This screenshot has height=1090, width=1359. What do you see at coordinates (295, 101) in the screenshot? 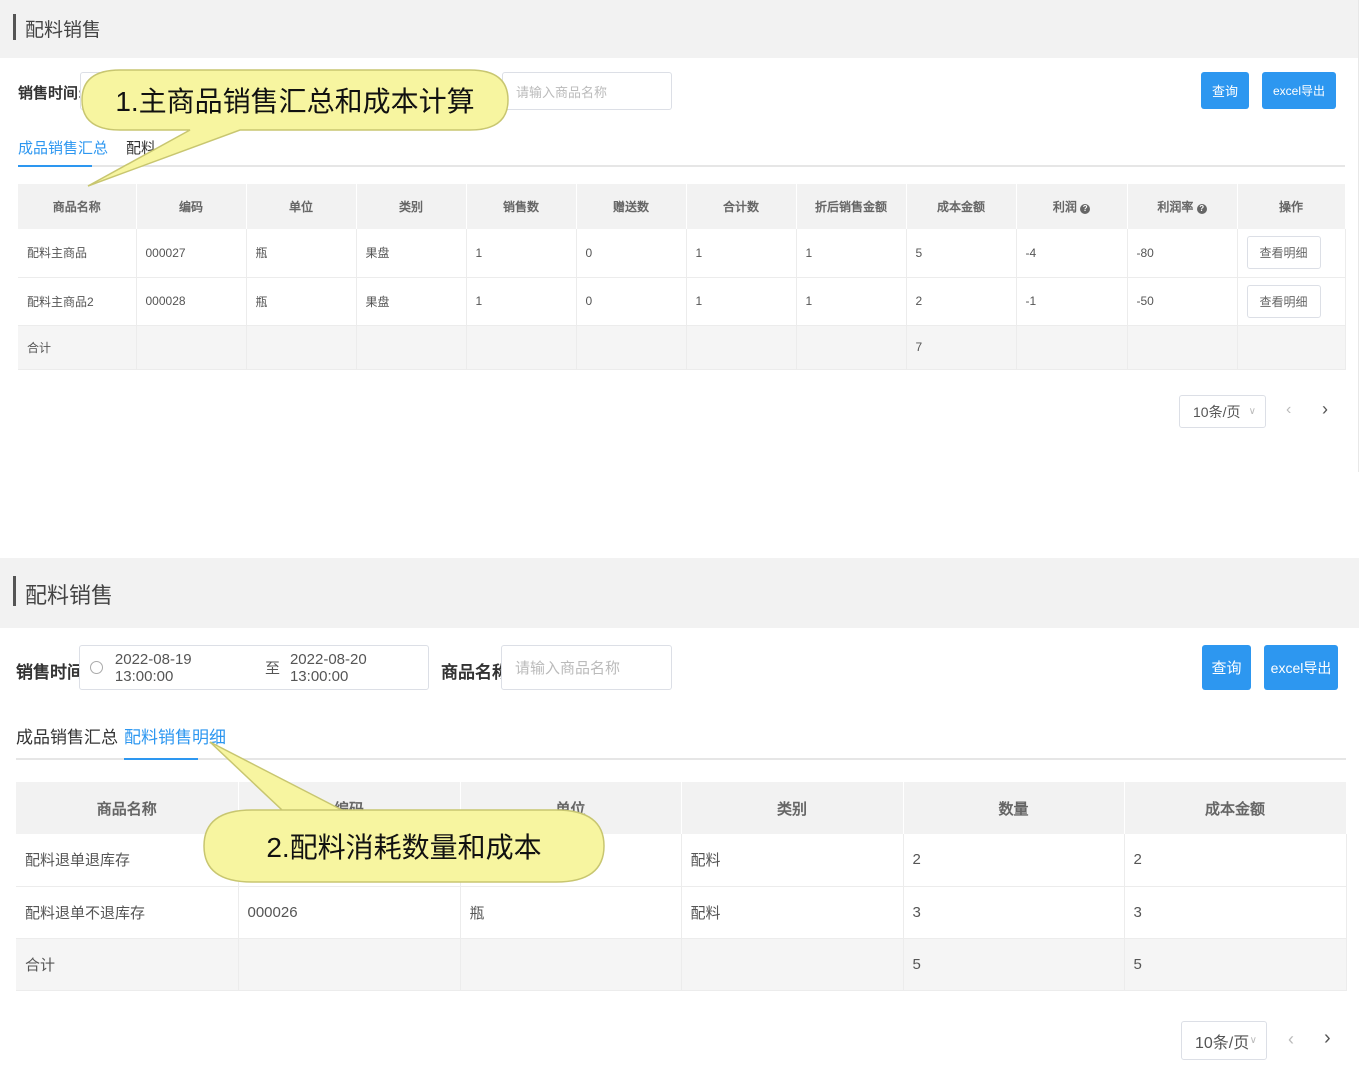
I see `callout-text: 1.主商品销售汇总和成本计算` at bounding box center [295, 101].